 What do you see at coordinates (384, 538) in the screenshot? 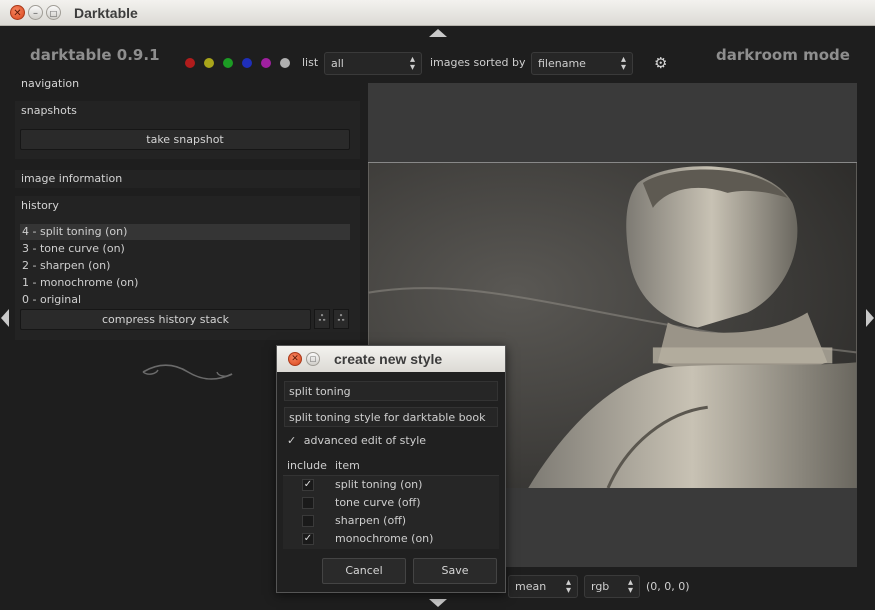
I see `item-label: monochrome (on)` at bounding box center [384, 538].